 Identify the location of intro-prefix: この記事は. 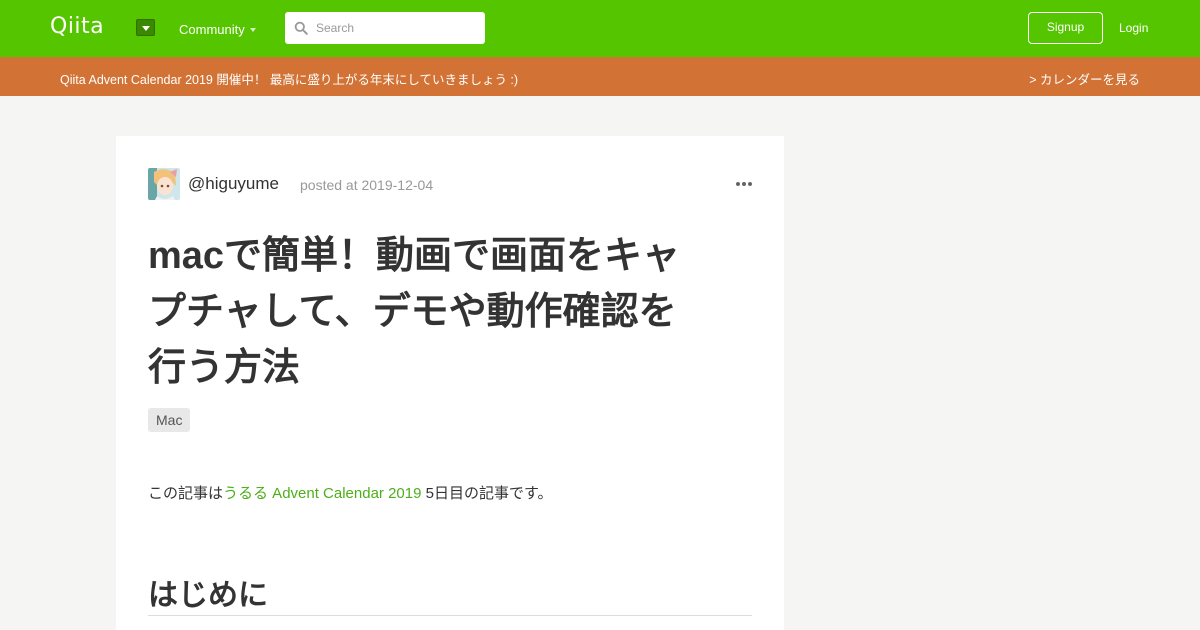
(186, 493).